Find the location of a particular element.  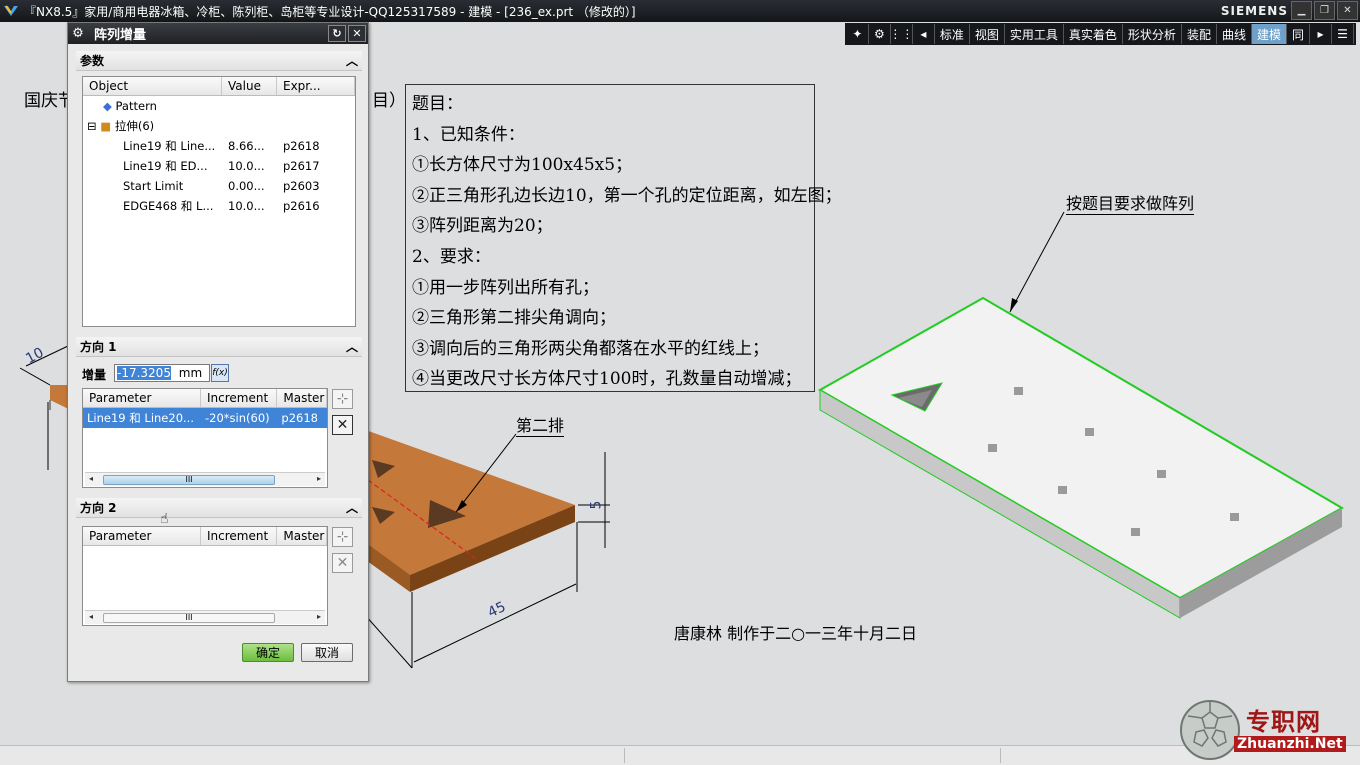

watermark-en: Zhuanzhi.Net is located at coordinates (1290, 744).